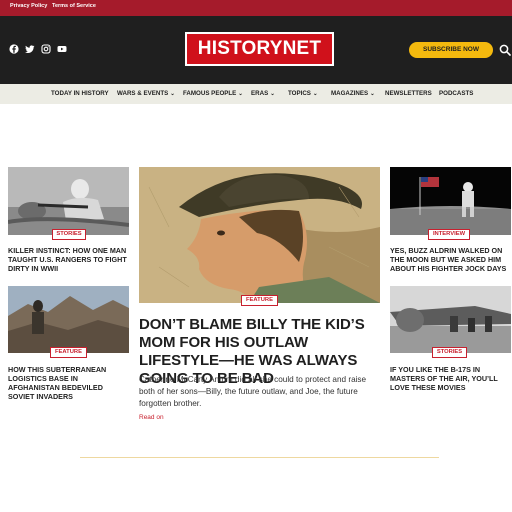 Image resolution: width=512 pixels, height=512 pixels. I want to click on nav-item-famous-people: FAMOUS PEOPLE ⌄, so click(213, 93).